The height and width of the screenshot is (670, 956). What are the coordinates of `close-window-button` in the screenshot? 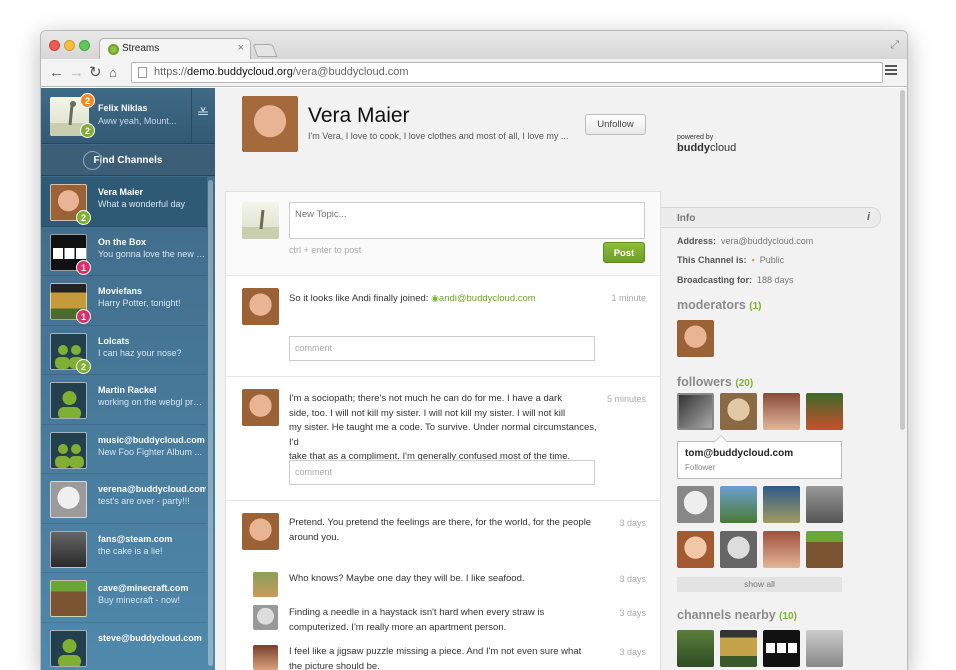 It's located at (54, 45).